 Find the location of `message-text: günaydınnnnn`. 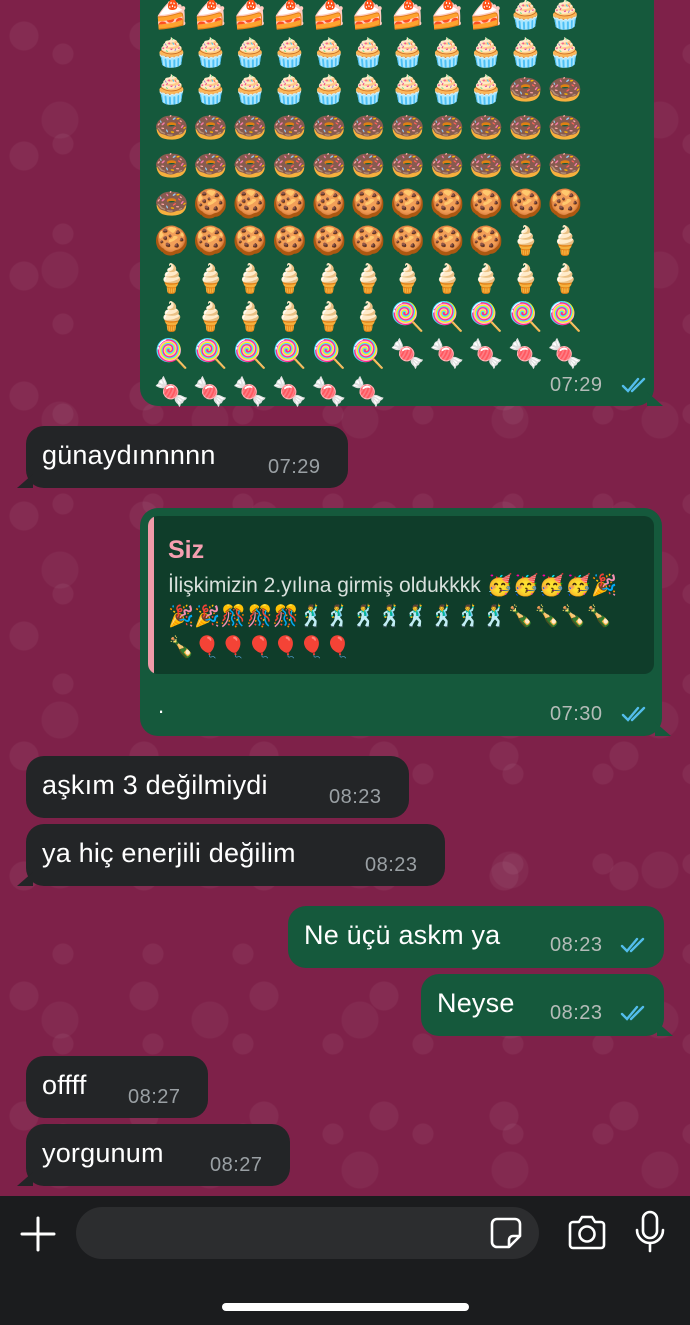

message-text: günaydınnnnn is located at coordinates (129, 455).